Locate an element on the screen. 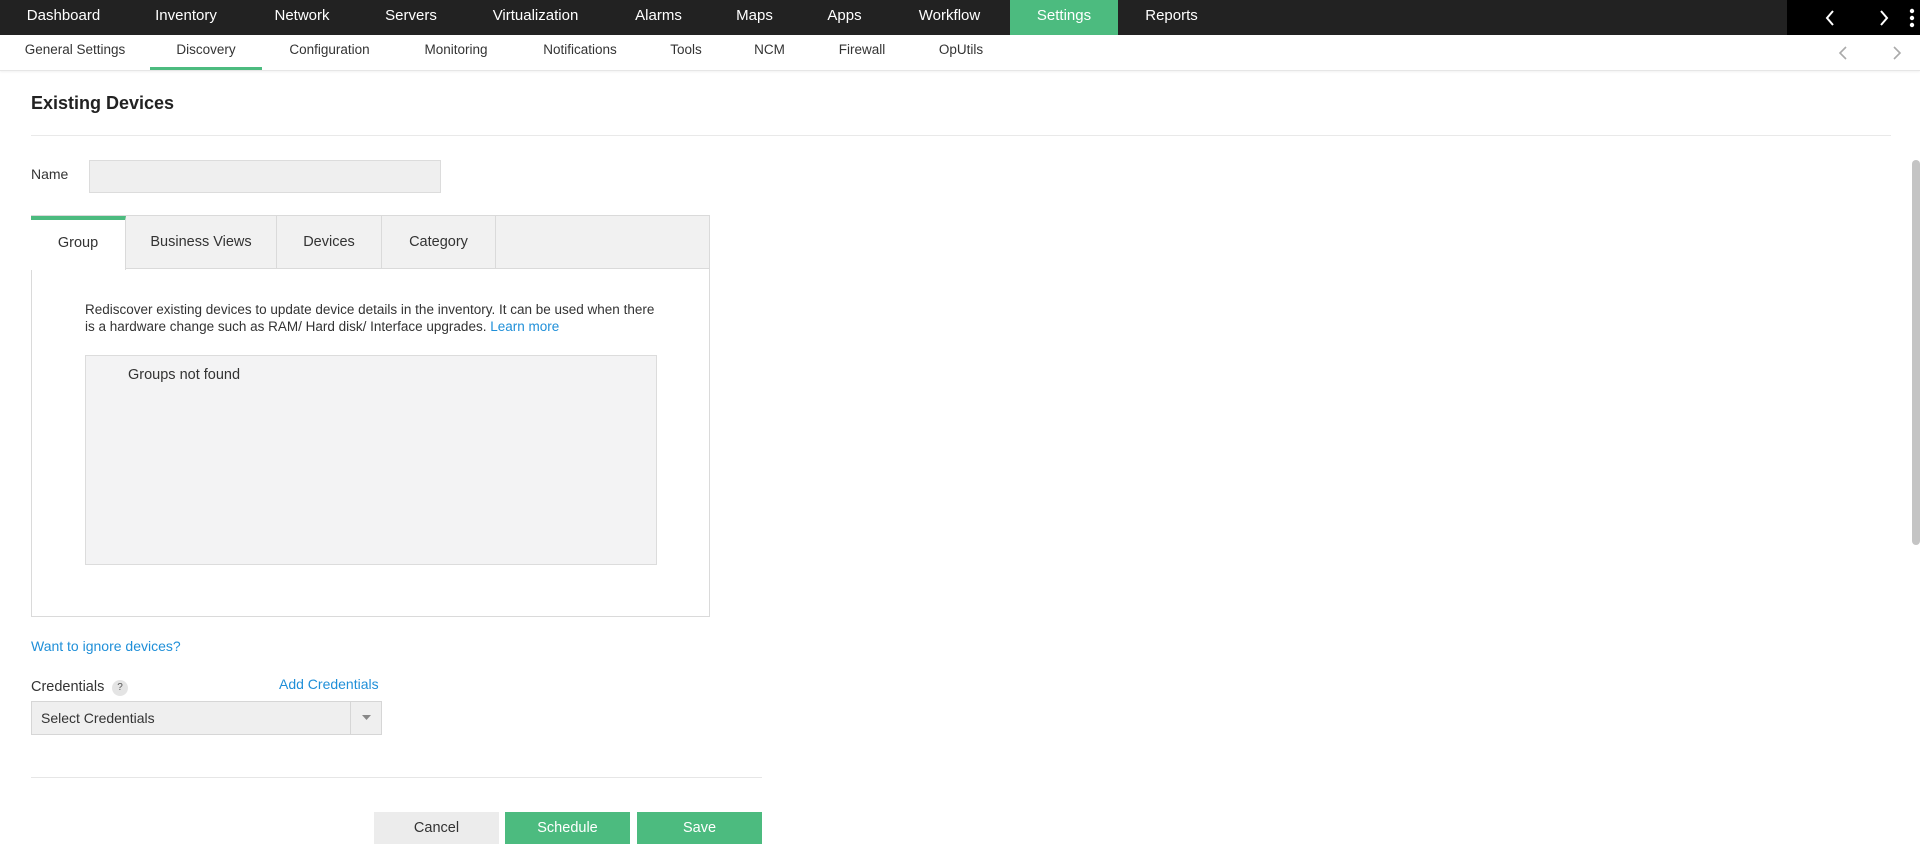 This screenshot has width=1920, height=863. page-title: Existing Devices is located at coordinates (103, 103).